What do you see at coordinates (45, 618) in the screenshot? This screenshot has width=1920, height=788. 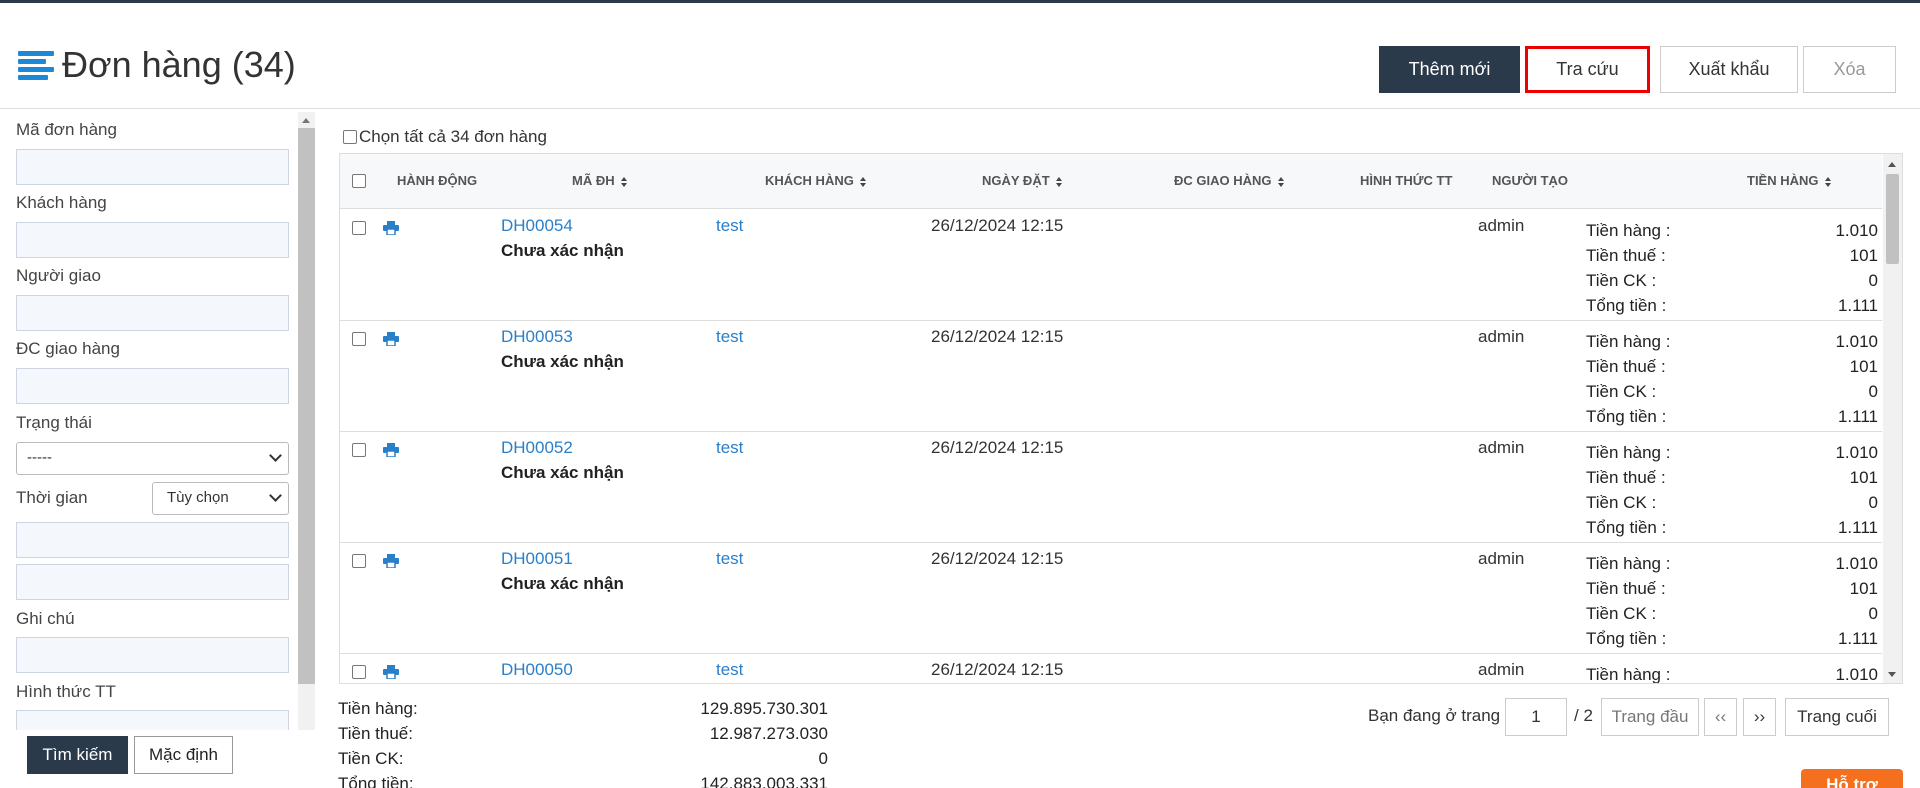 I see `note-label: Ghi chú` at bounding box center [45, 618].